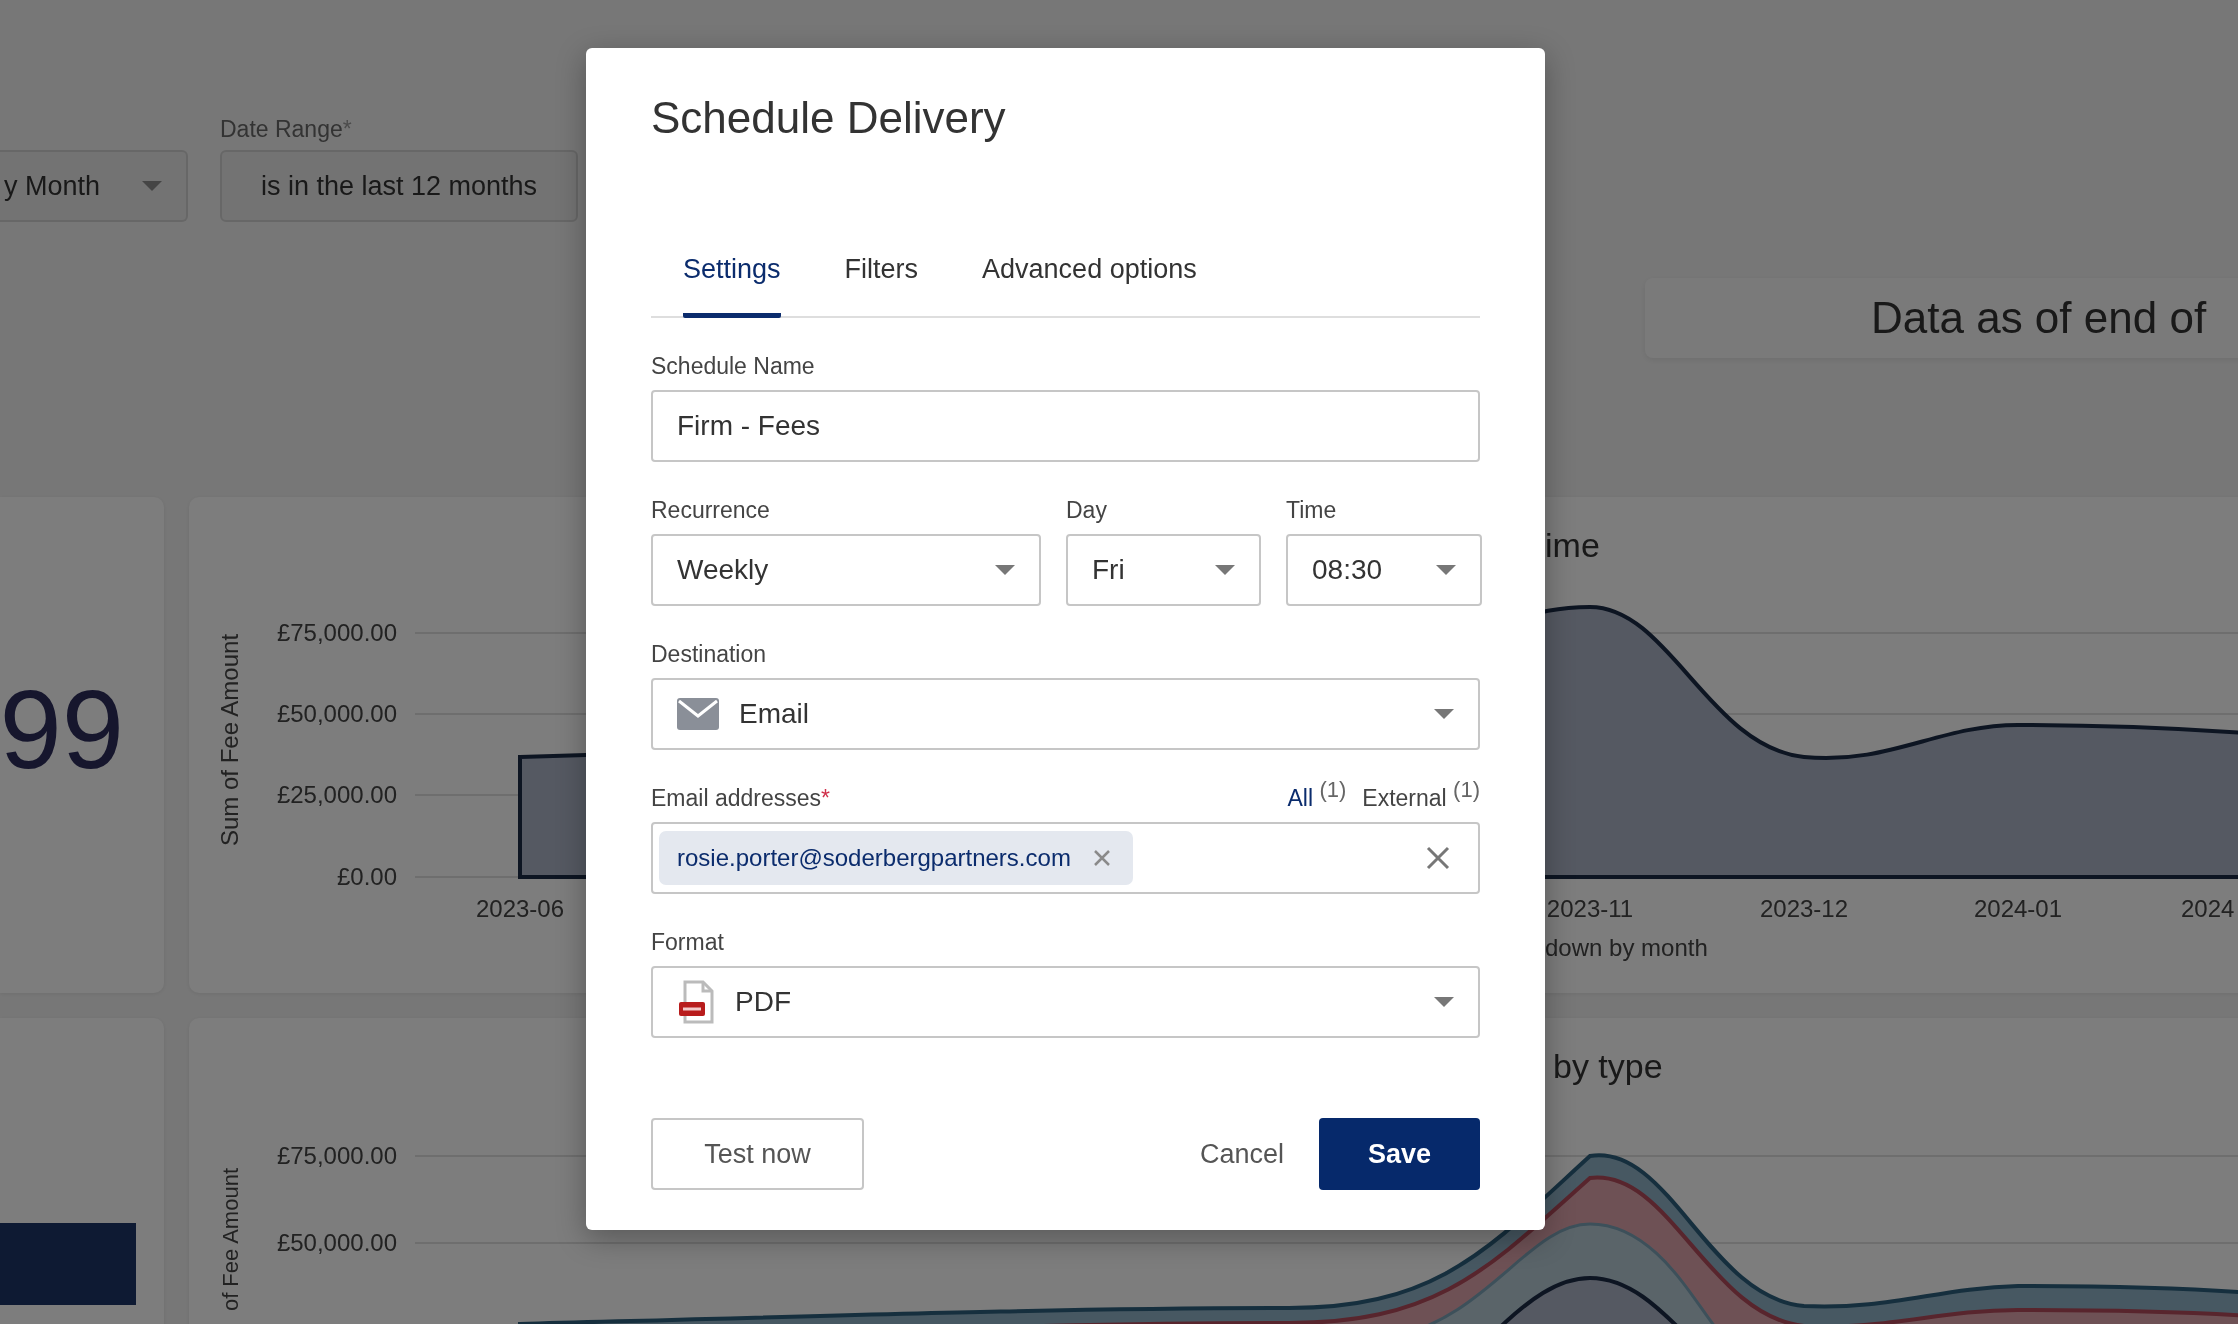  I want to click on field-label: Schedule Name, so click(733, 366).